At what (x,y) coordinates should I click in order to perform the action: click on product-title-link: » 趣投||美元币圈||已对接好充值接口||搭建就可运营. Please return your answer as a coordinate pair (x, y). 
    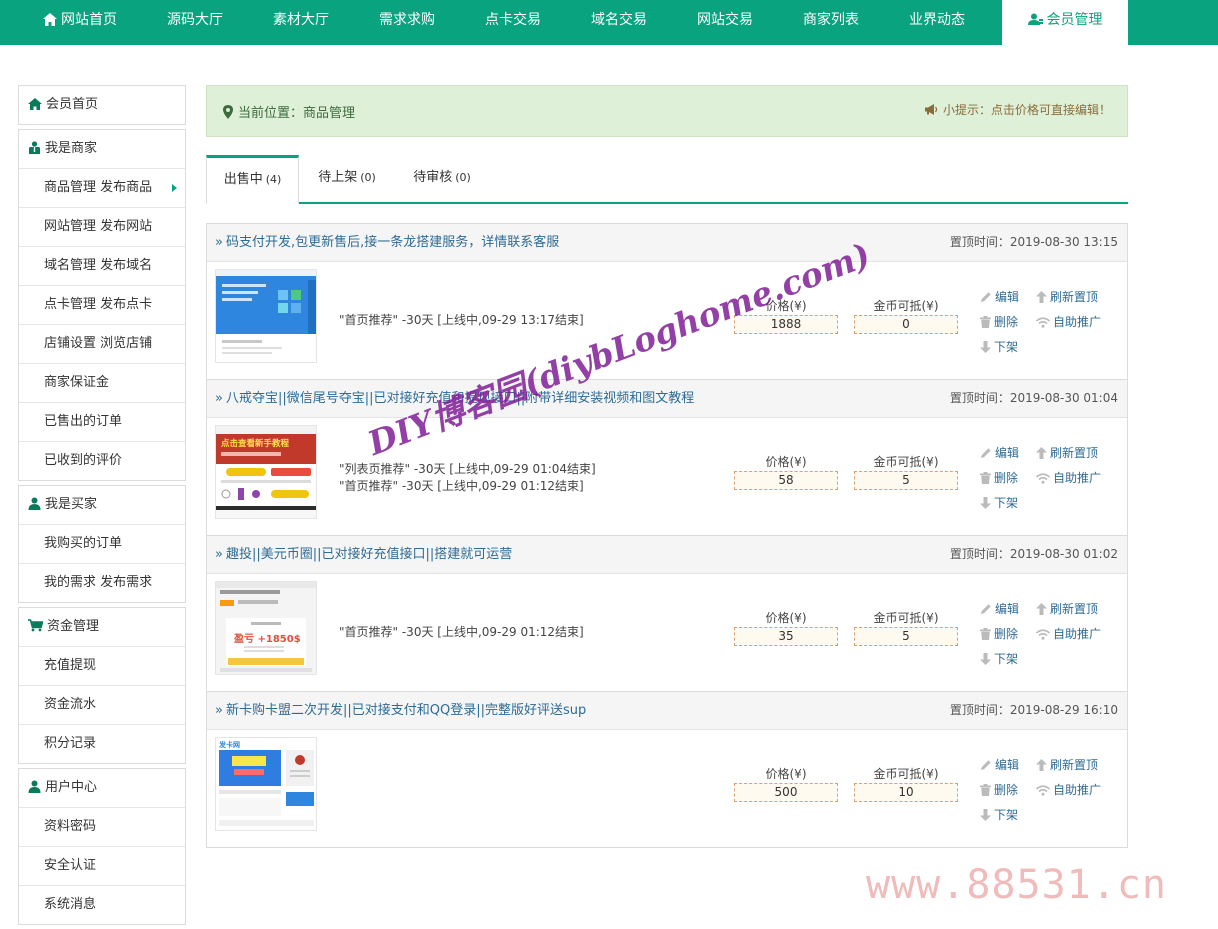
    Looking at the image, I should click on (363, 554).